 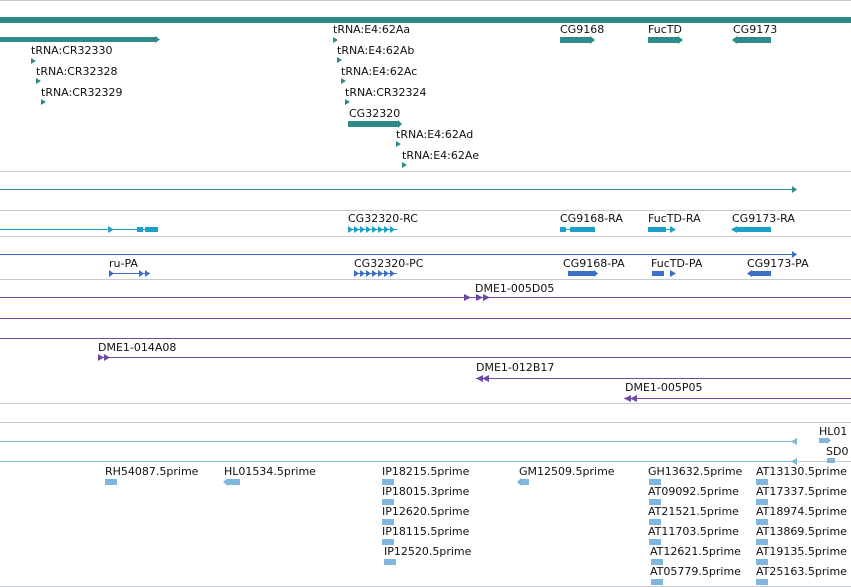 What do you see at coordinates (425, 471) in the screenshot?
I see `est-label: IP18215.5prime` at bounding box center [425, 471].